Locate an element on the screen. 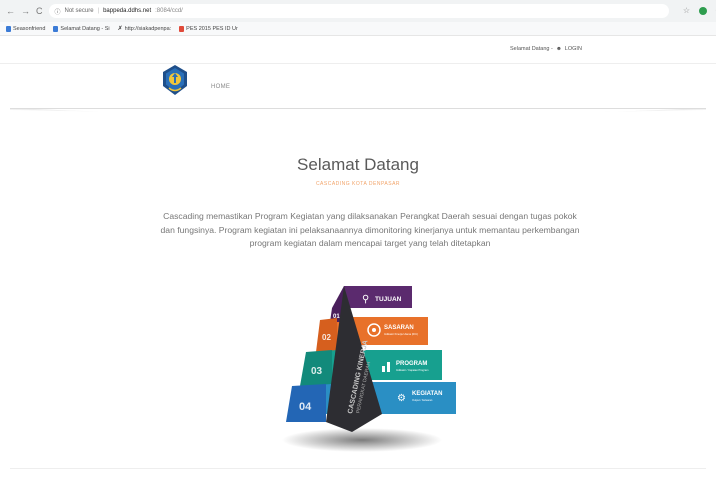 This screenshot has height=479, width=716. extension-icon is located at coordinates (702, 11).